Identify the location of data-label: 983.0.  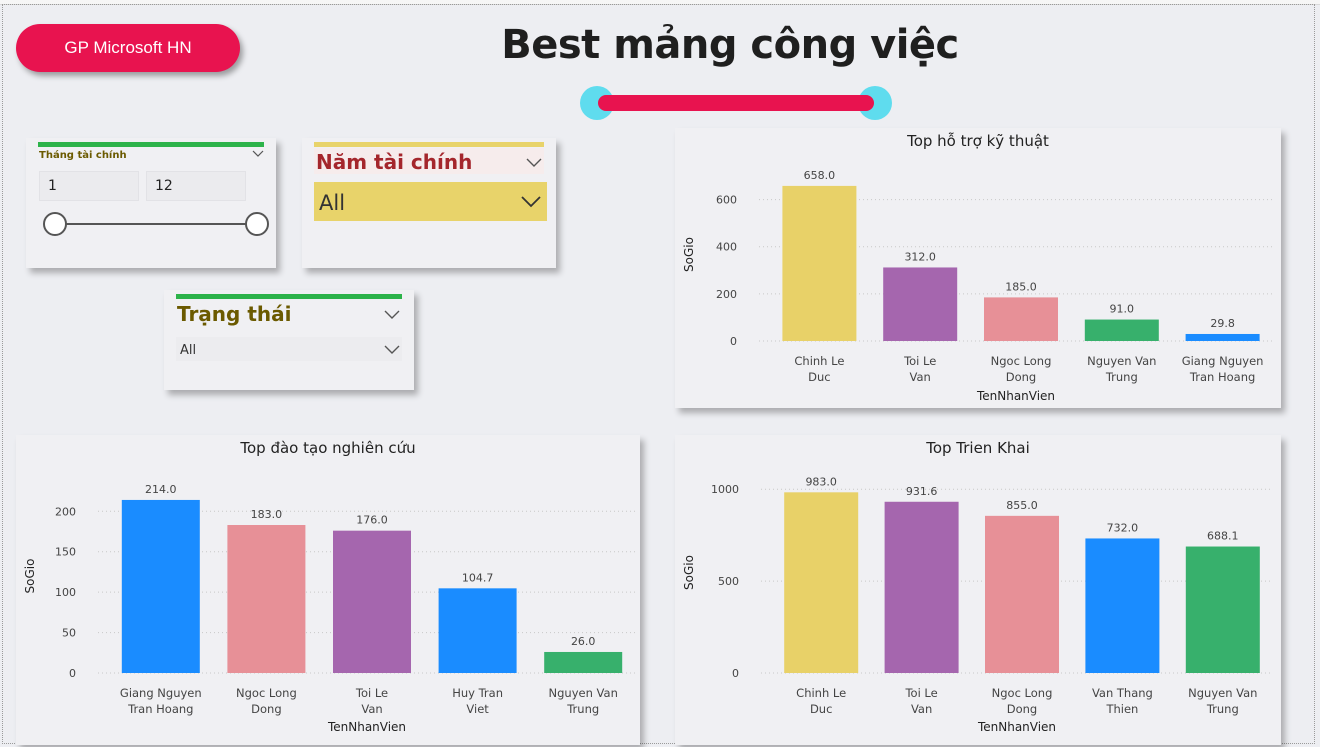
(821, 481).